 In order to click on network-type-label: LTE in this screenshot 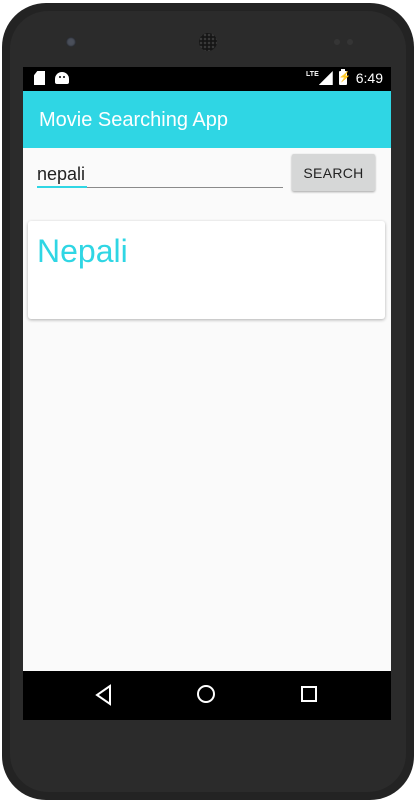, I will do `click(312, 74)`.